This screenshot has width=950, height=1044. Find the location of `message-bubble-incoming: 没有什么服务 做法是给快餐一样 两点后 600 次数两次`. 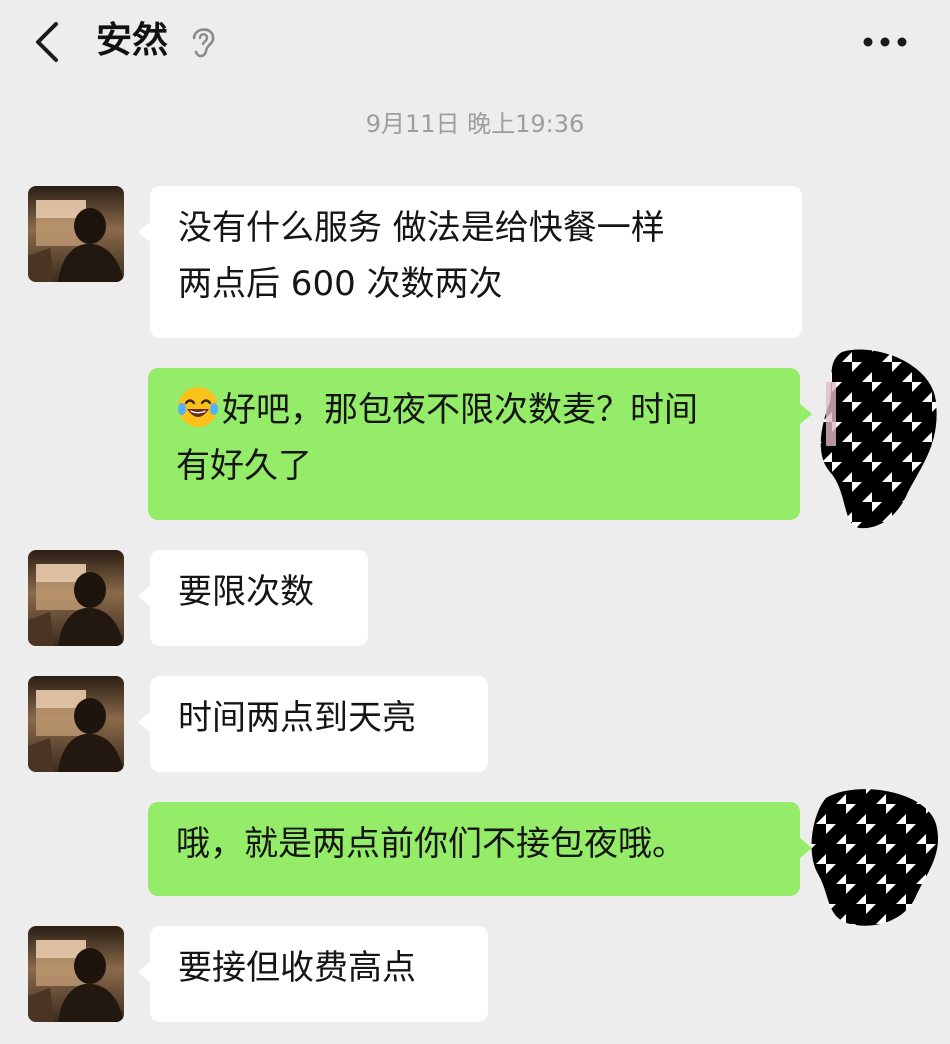

message-bubble-incoming: 没有什么服务 做法是给快餐一样 两点后 600 次数两次 is located at coordinates (470, 262).